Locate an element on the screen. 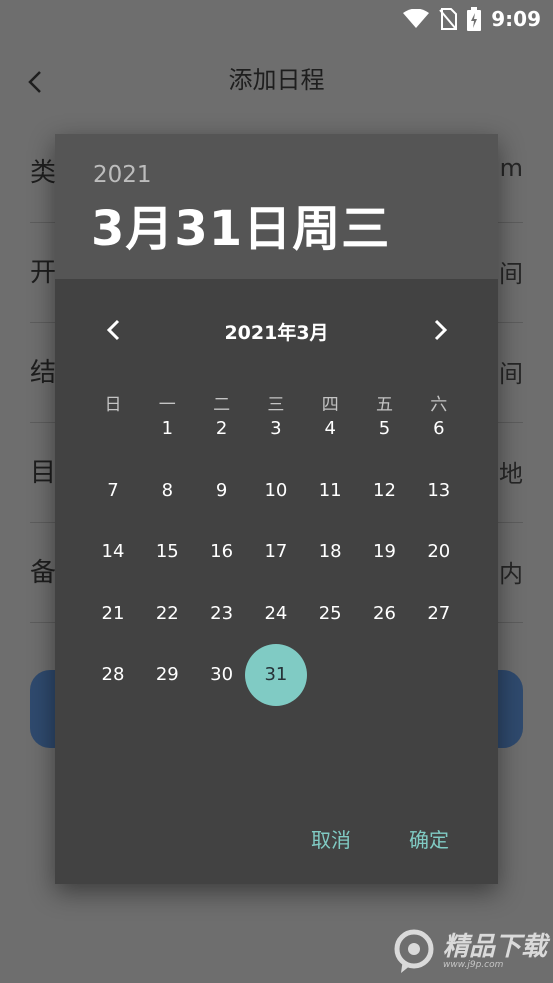  calendar-day: 15 is located at coordinates (167, 552).